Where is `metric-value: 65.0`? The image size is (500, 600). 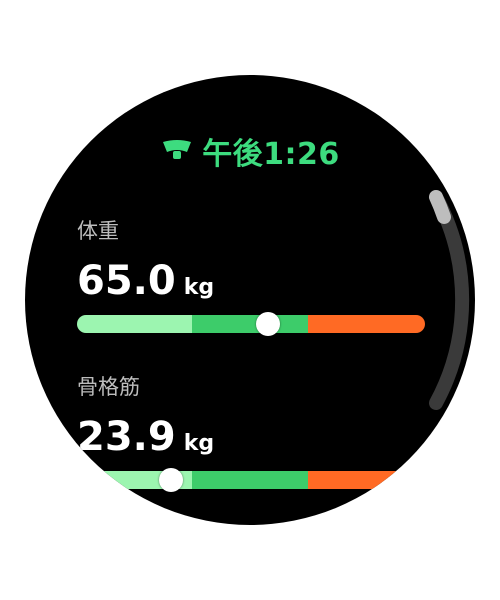
metric-value: 65.0 is located at coordinates (126, 281).